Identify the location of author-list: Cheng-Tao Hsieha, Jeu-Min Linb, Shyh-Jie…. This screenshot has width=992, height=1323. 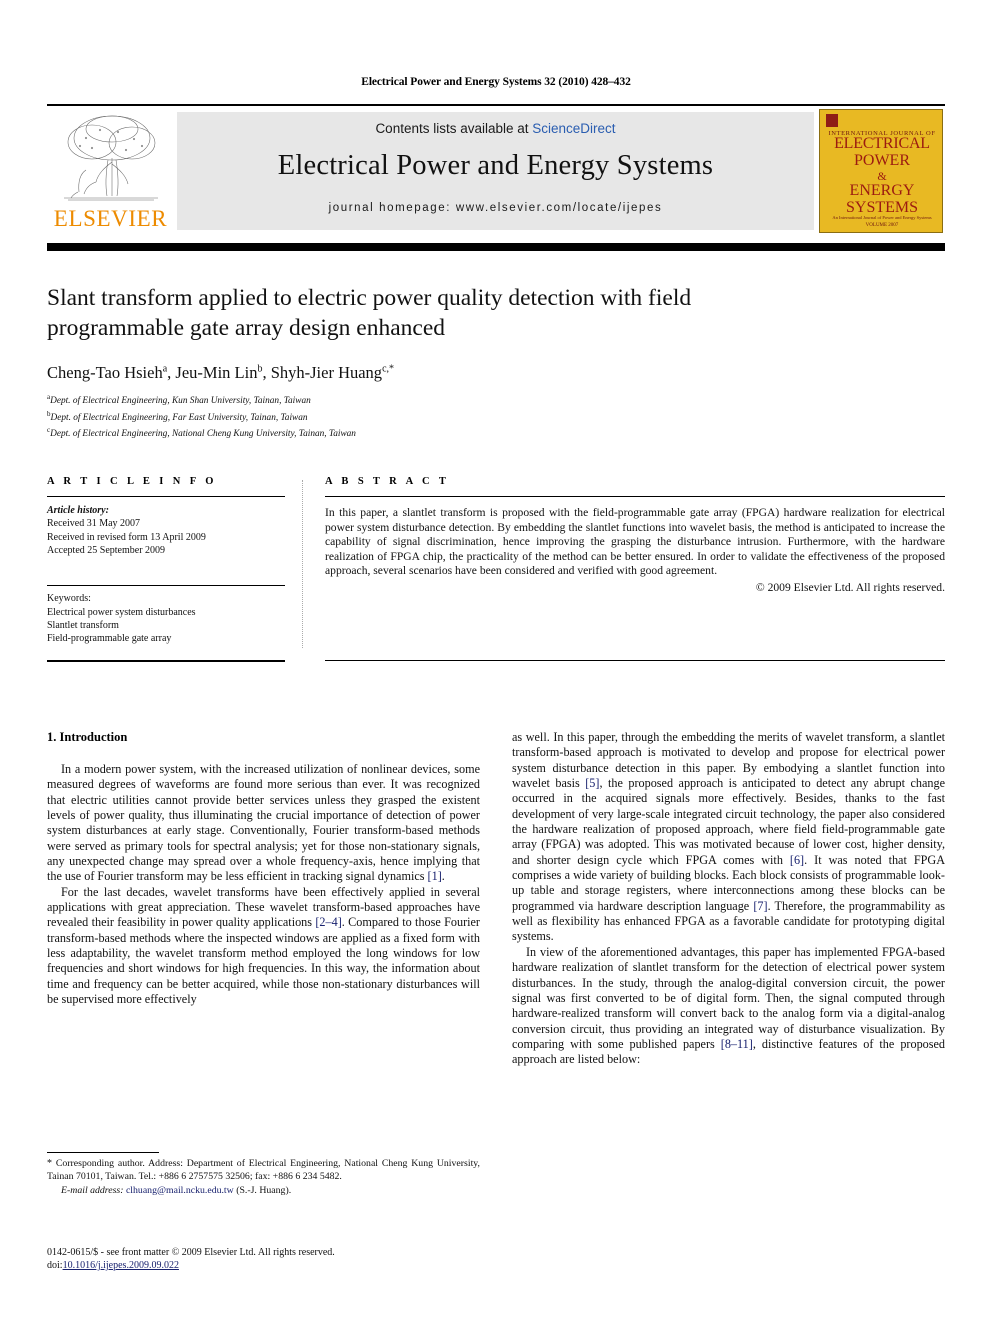
(221, 372).